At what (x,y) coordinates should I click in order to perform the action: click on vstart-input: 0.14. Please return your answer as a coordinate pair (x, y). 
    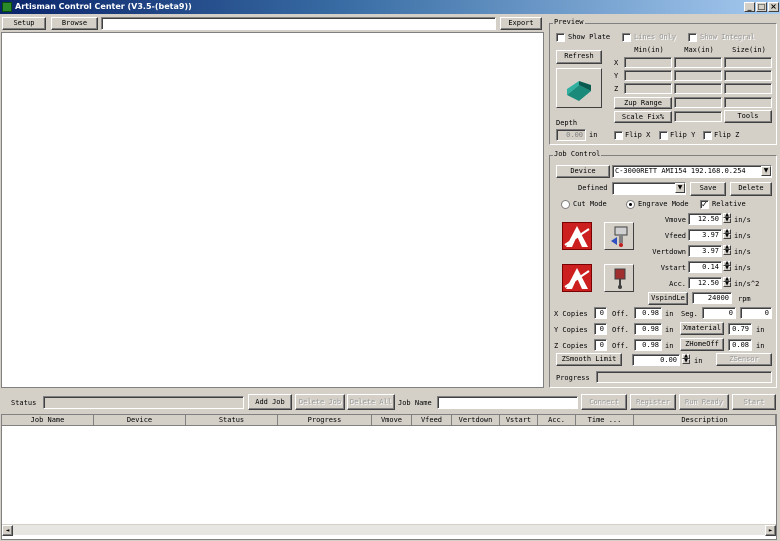
    Looking at the image, I should click on (705, 267).